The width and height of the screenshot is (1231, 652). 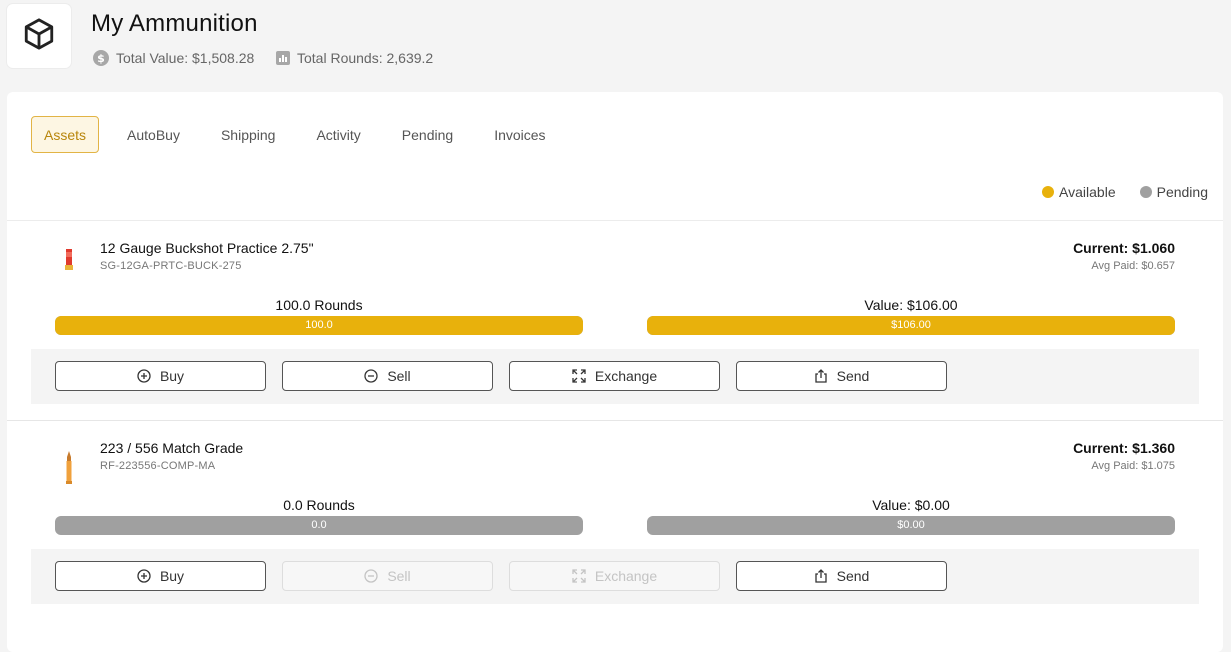 I want to click on legend-pending: Pending, so click(x=1173, y=192).